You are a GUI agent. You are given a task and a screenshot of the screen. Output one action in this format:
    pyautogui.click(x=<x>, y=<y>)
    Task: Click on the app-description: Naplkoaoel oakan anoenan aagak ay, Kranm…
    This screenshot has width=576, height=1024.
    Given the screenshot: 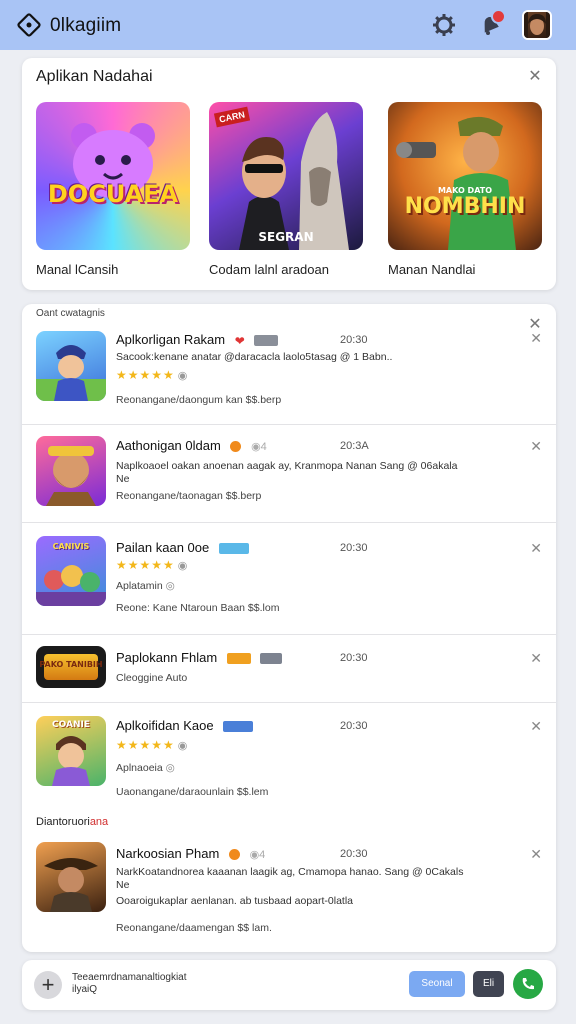 What is the action you would take?
    pyautogui.click(x=316, y=473)
    